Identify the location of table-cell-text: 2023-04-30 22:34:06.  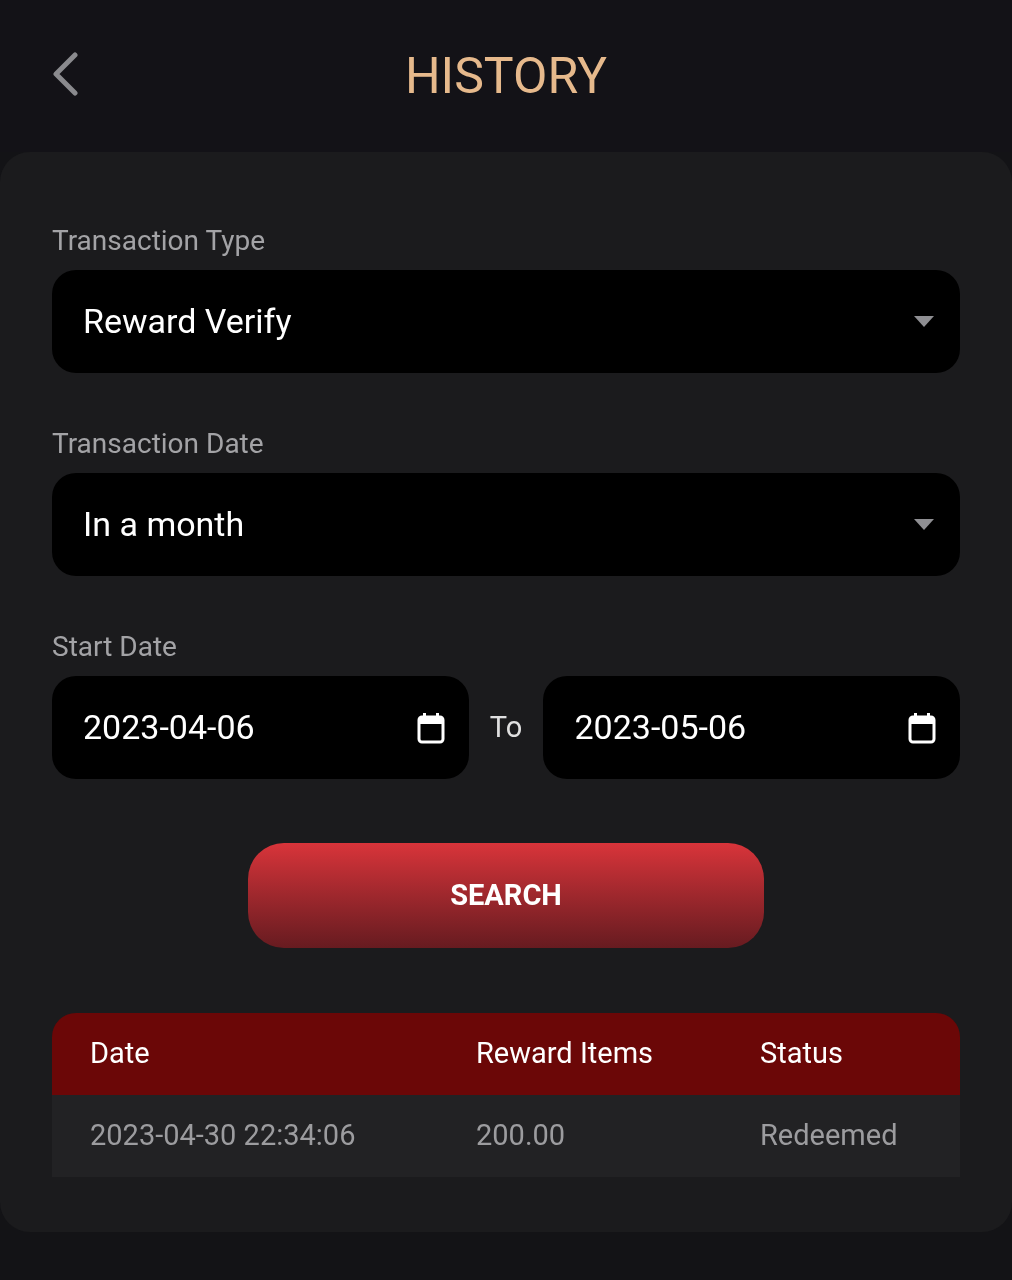
(223, 1136).